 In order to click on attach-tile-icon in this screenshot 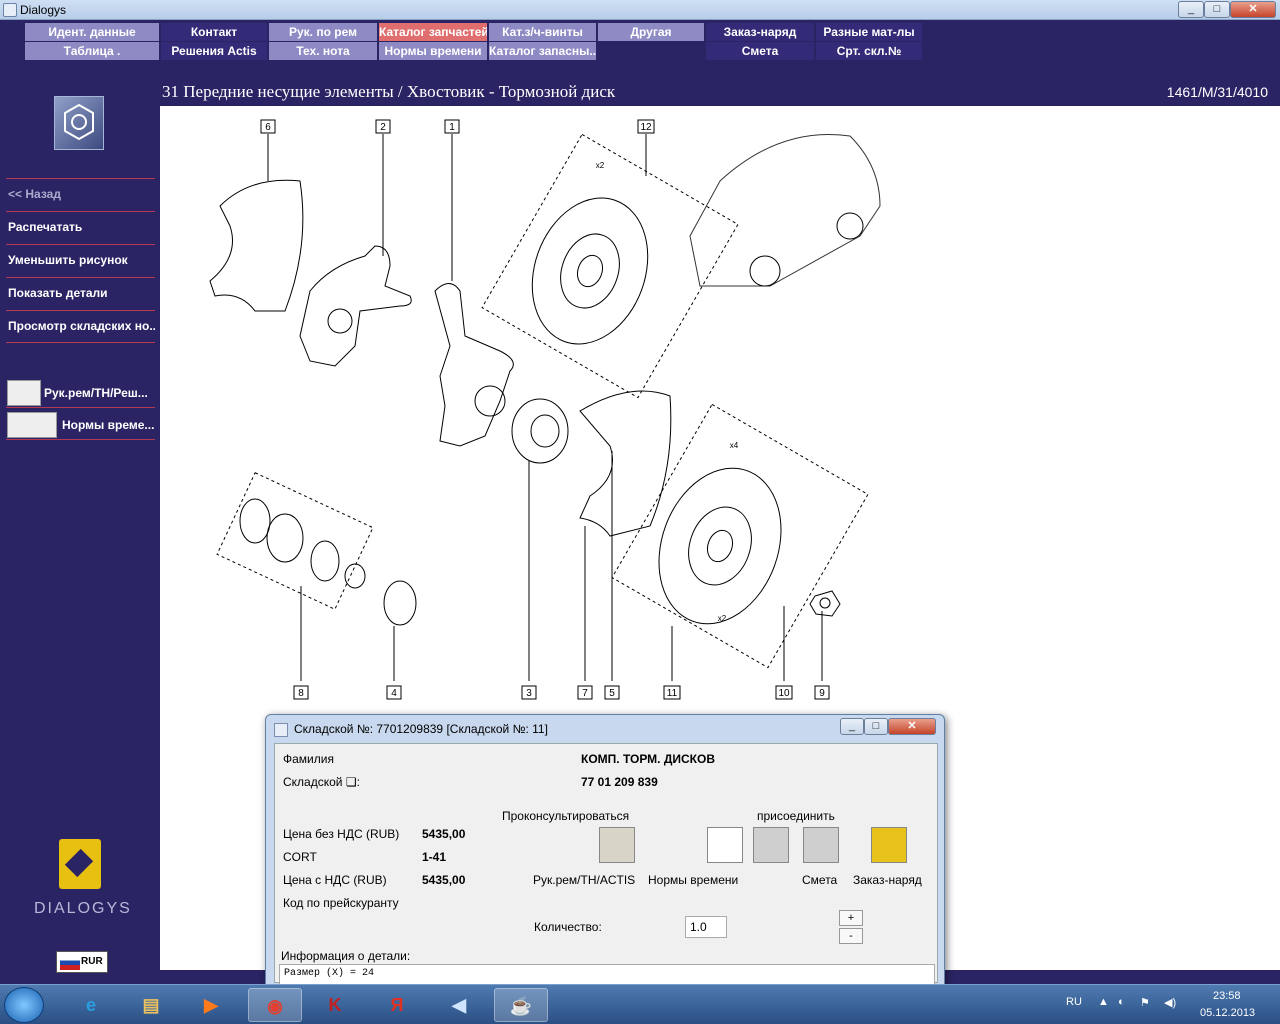, I will do `click(771, 845)`.